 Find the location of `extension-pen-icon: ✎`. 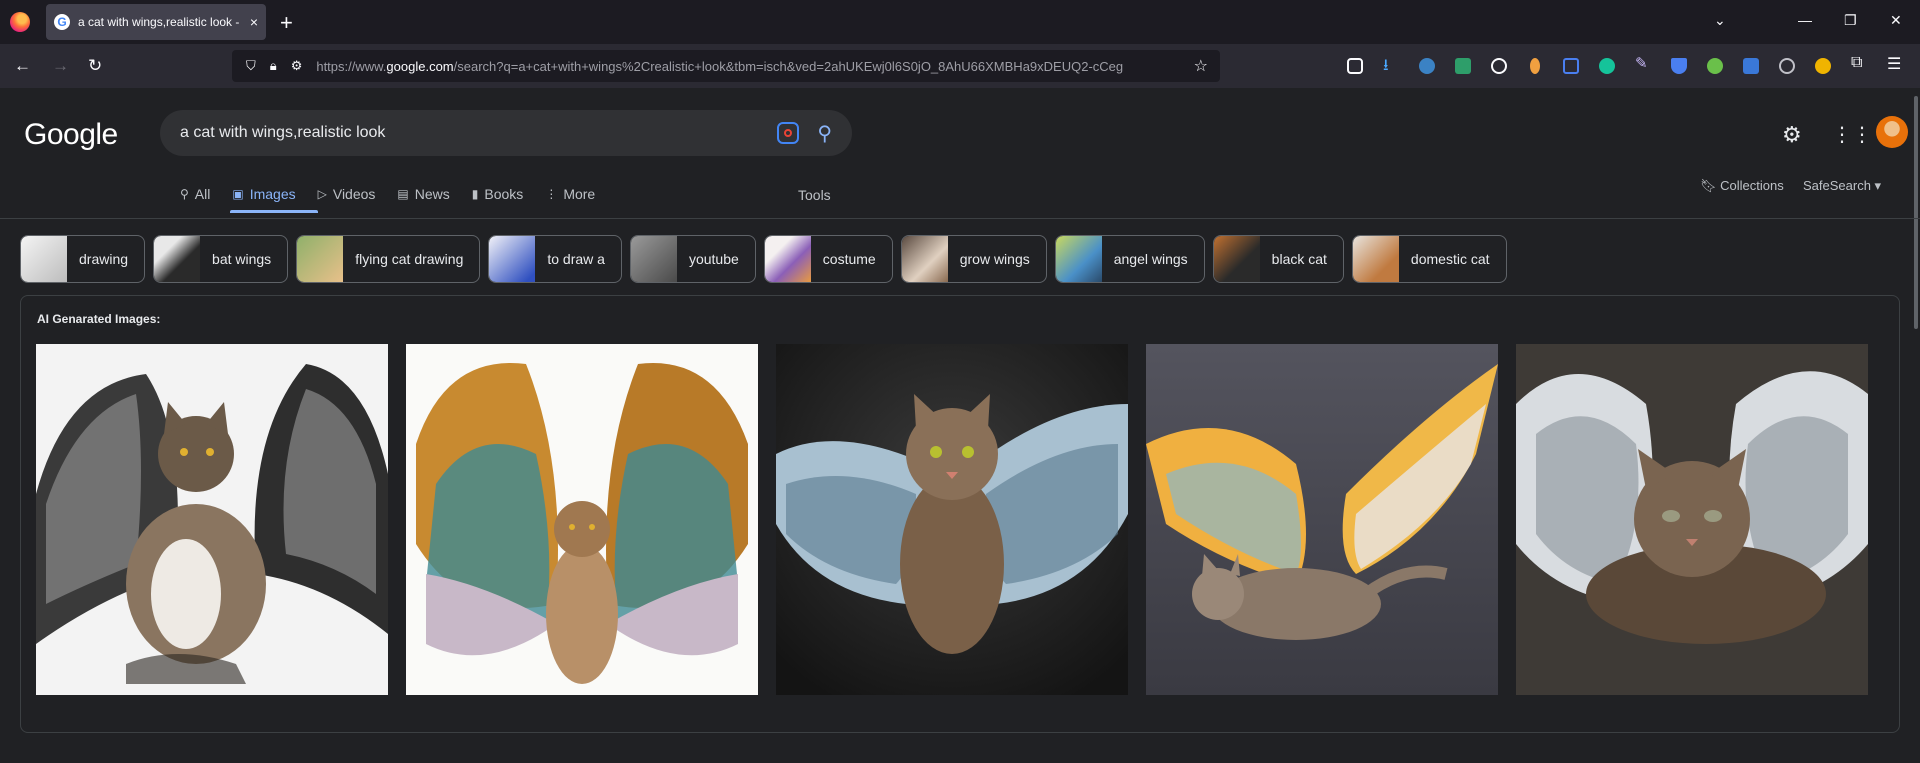

extension-pen-icon: ✎ is located at coordinates (1643, 63).